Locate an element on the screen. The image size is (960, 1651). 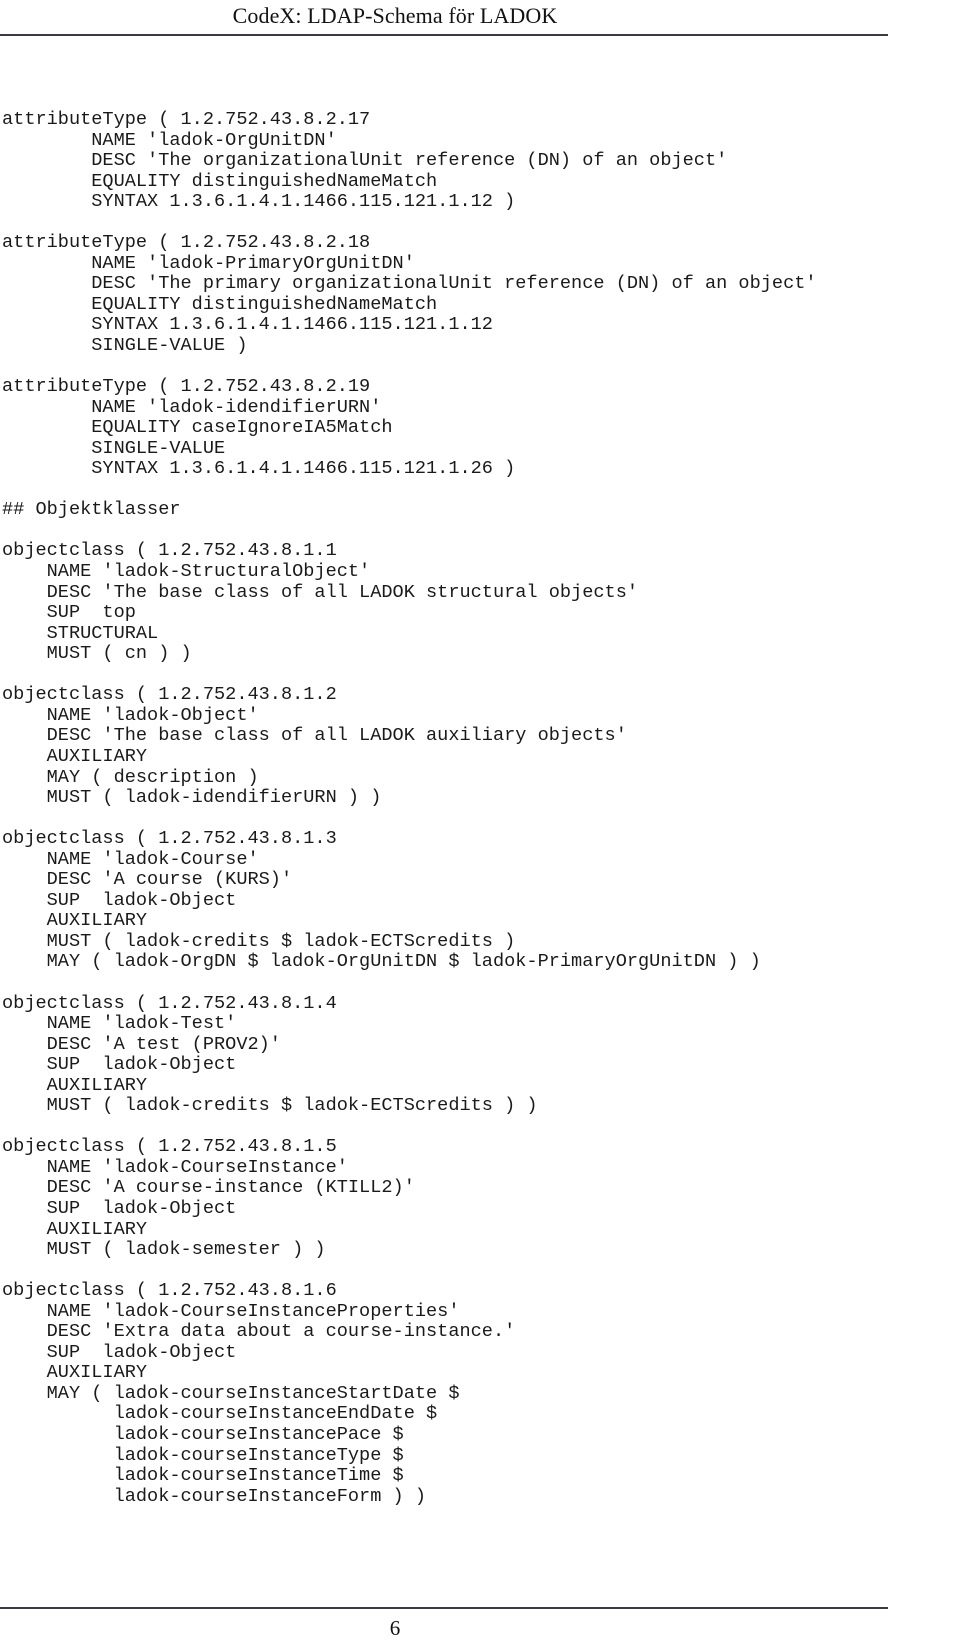
page-number: 6 is located at coordinates (395, 1628).